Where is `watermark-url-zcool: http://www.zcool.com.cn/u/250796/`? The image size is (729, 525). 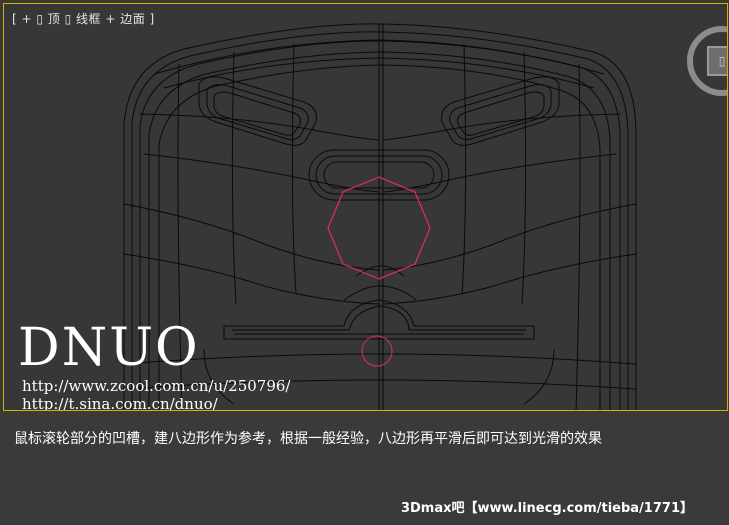
watermark-url-zcool: http://www.zcool.com.cn/u/250796/ is located at coordinates (156, 386).